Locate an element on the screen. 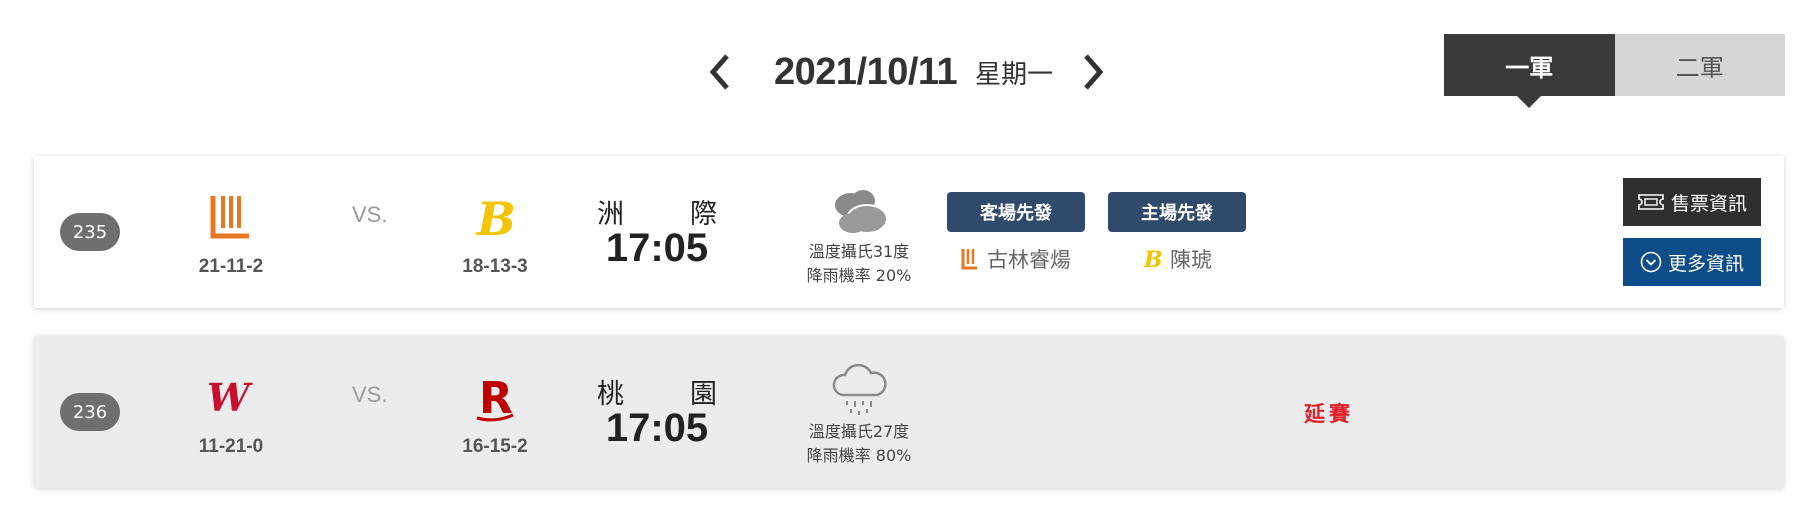 This screenshot has width=1817, height=513. home-team-record: 16-15-2 is located at coordinates (495, 446).